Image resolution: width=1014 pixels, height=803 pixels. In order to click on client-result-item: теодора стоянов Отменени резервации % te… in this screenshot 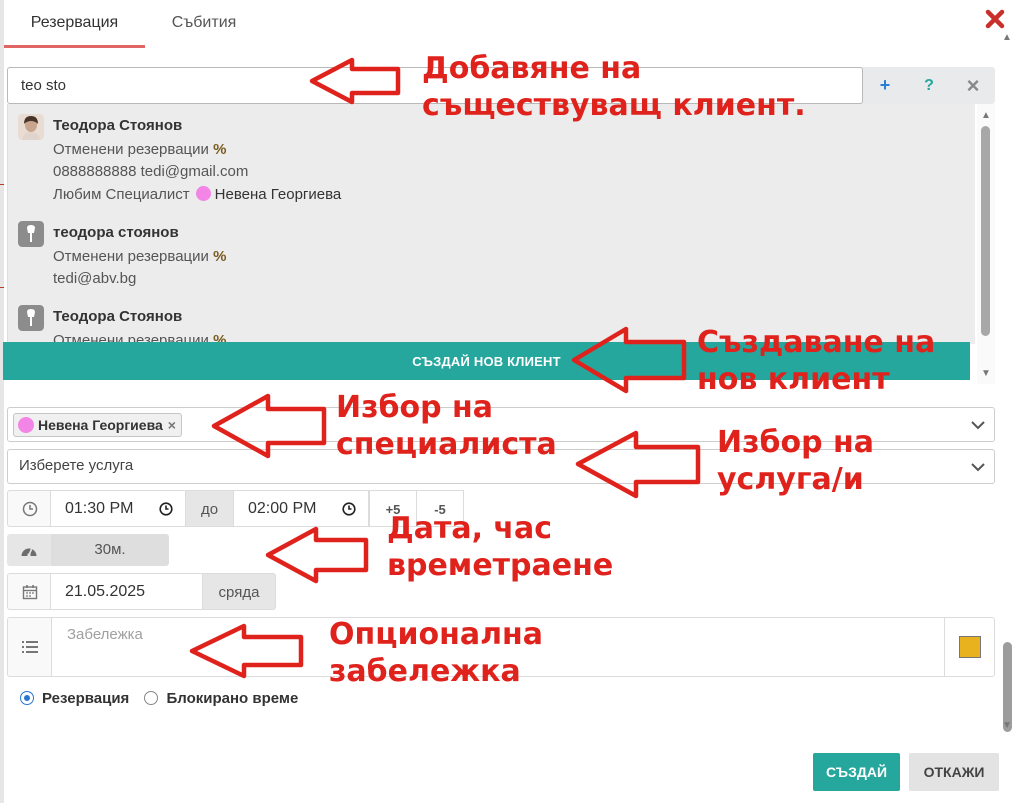, I will do `click(488, 256)`.